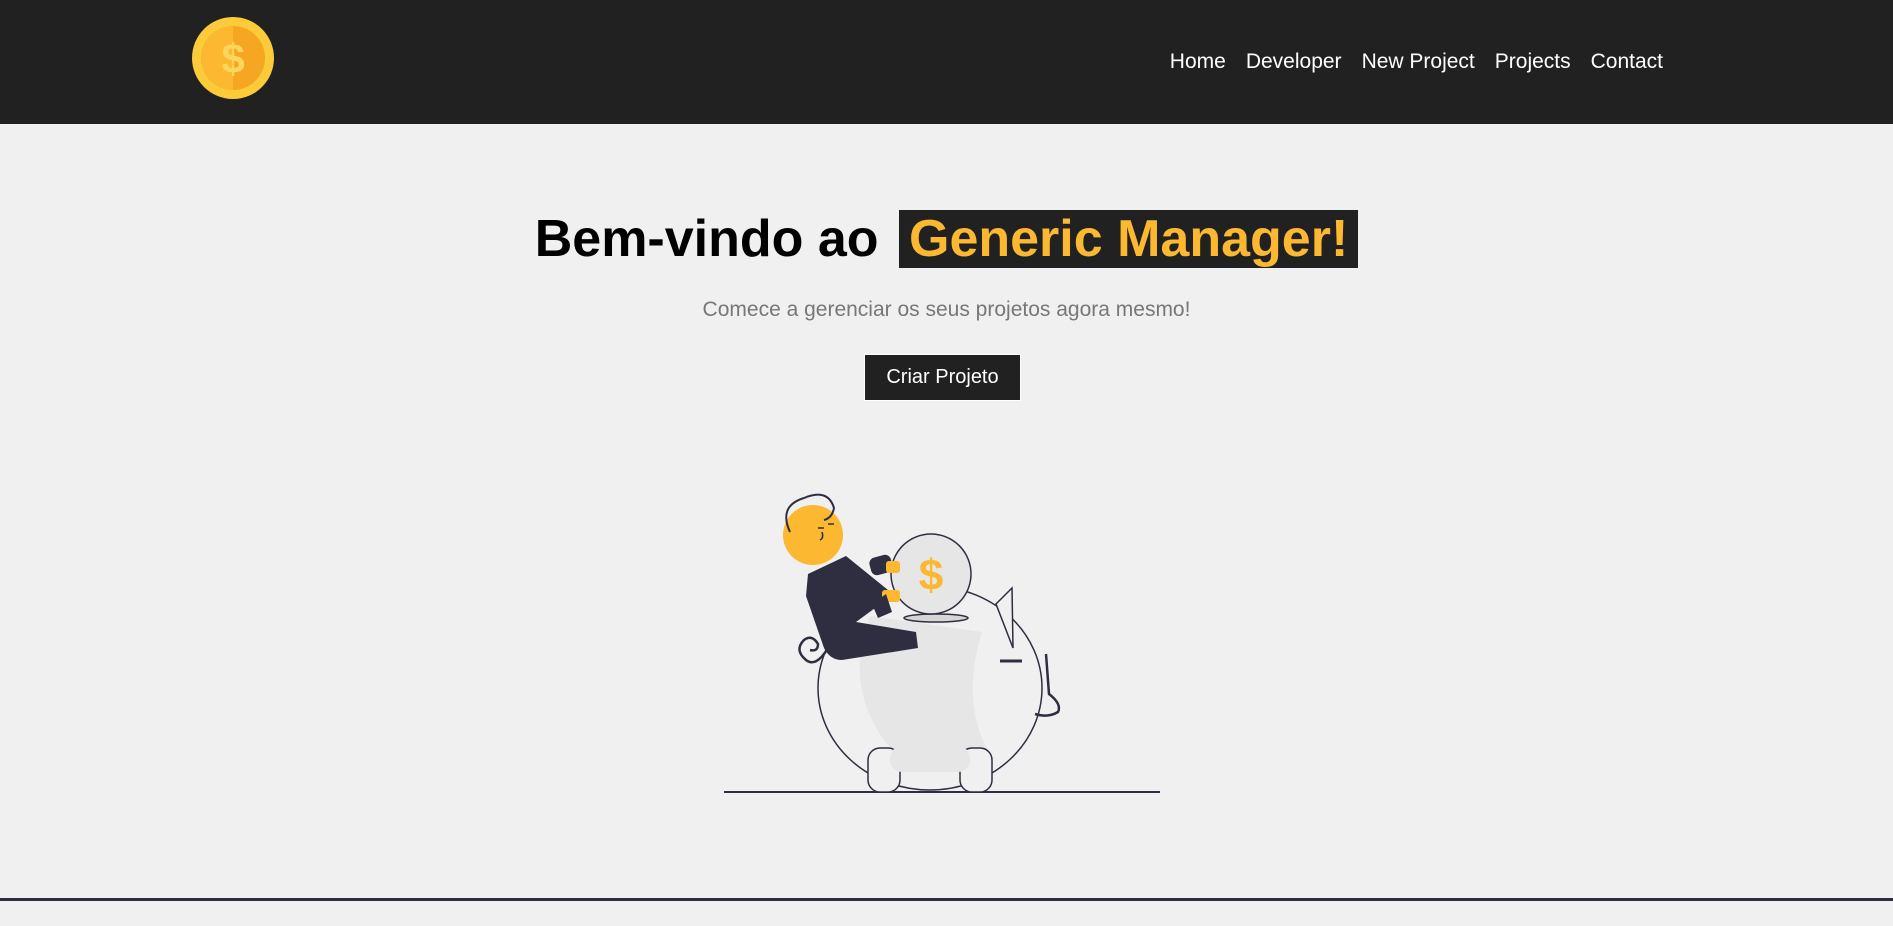 Image resolution: width=1893 pixels, height=926 pixels. I want to click on create-project-button: Criar Projeto, so click(942, 377).